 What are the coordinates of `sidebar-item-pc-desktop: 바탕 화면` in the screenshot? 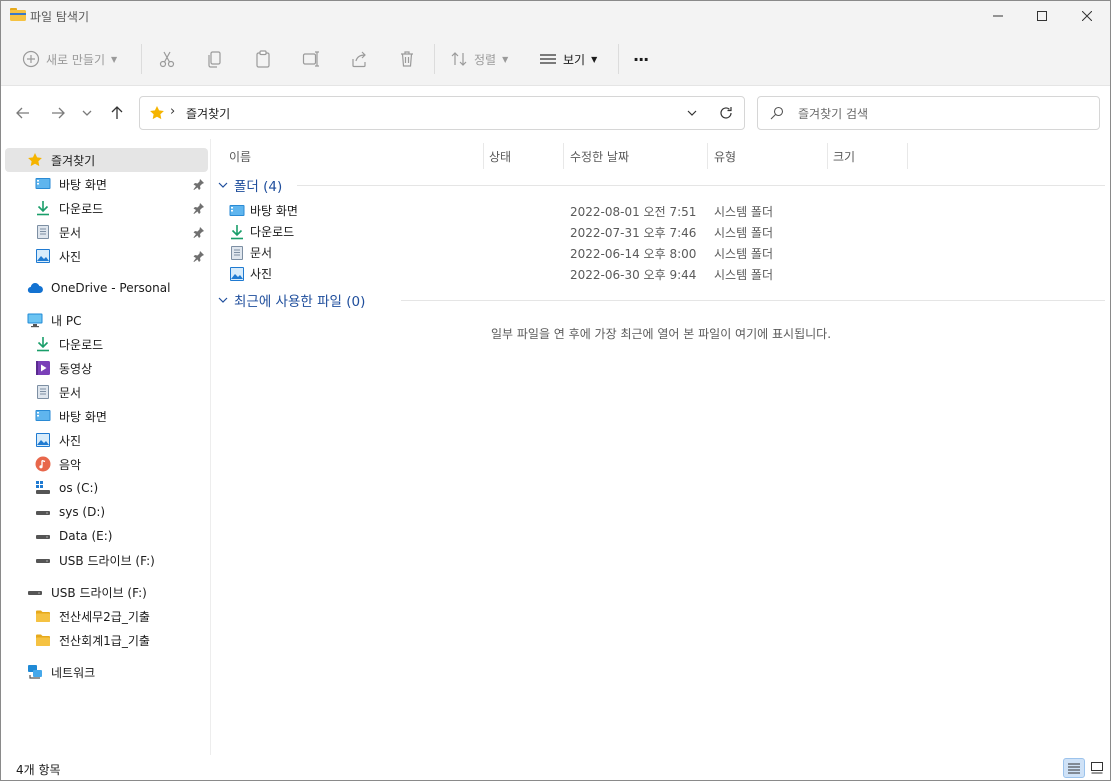 It's located at (120, 416).